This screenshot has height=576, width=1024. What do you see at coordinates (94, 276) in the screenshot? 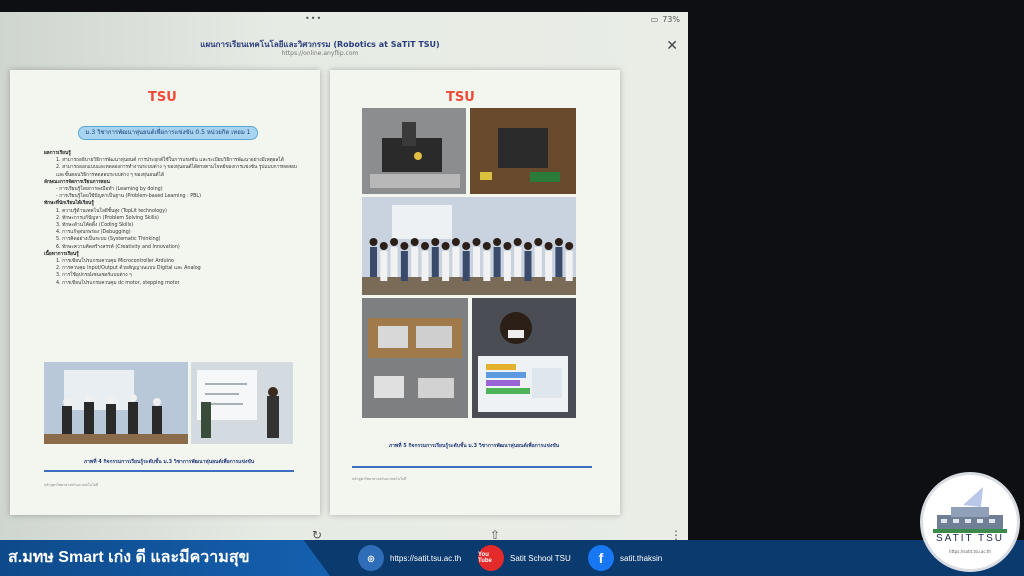
I see `section-item: 3. การใช้อุปกรณ์เซนเซอร์แบบต่าง ๆ` at bounding box center [94, 276].